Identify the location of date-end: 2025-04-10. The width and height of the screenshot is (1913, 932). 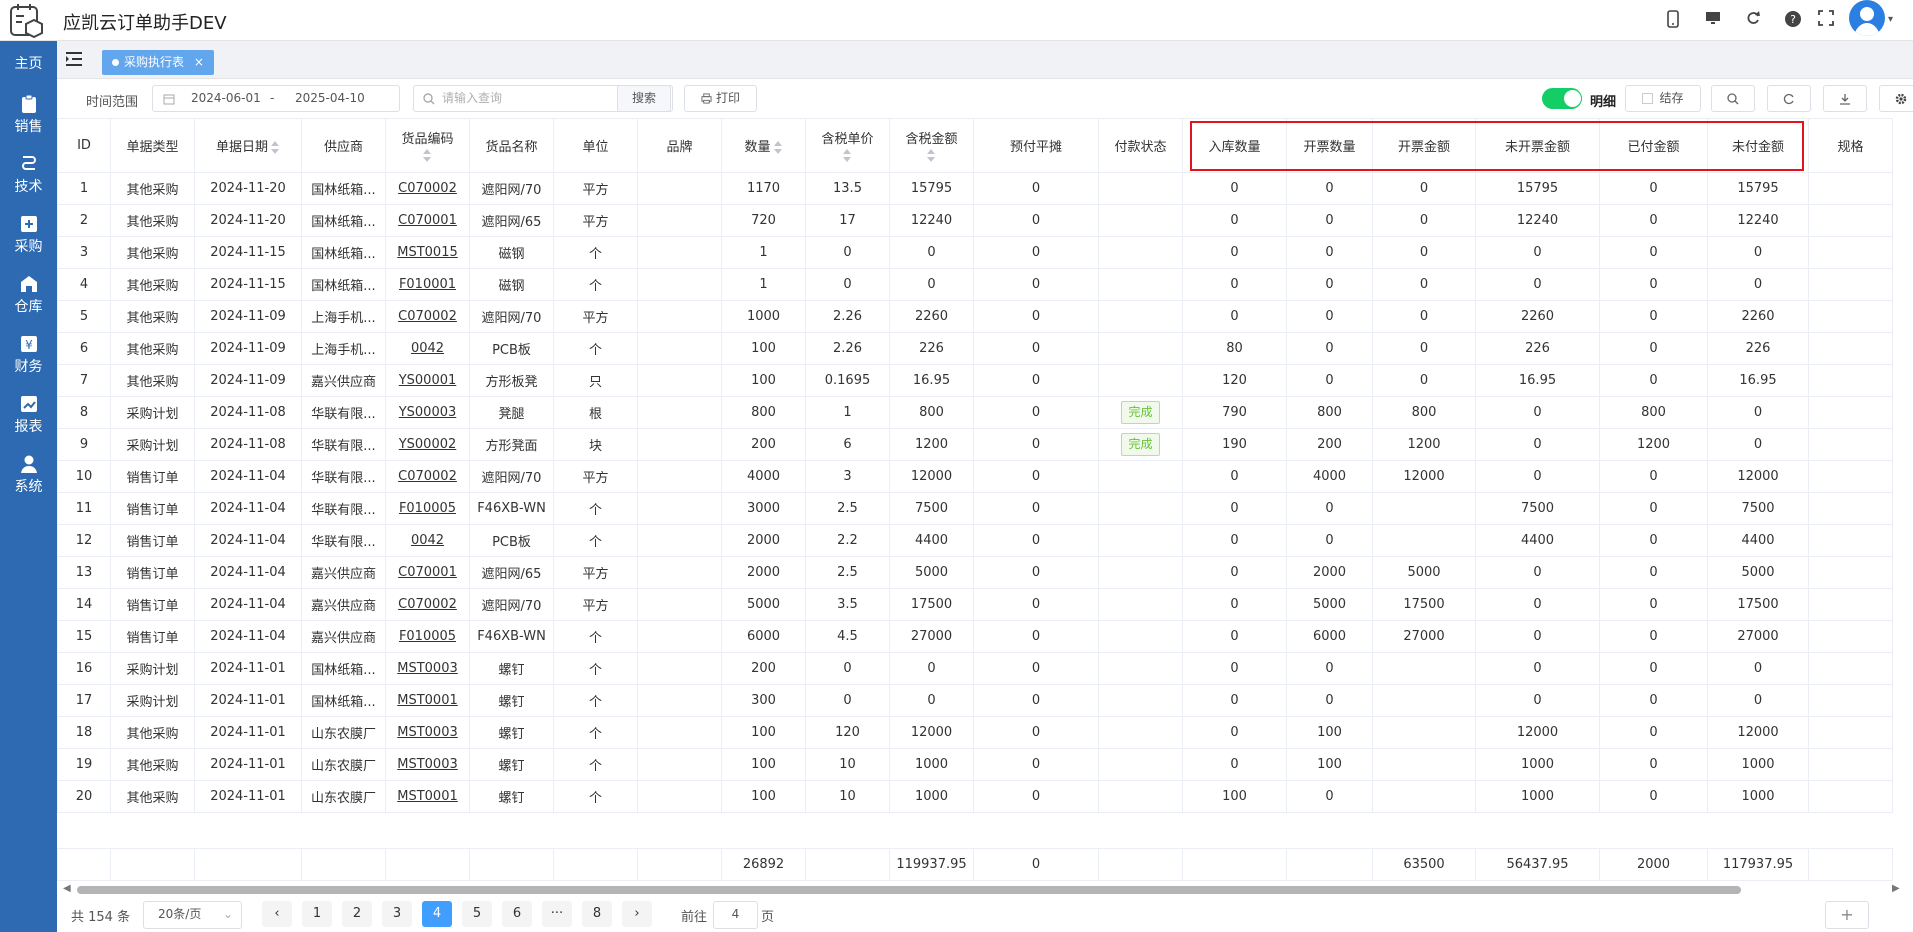
(330, 98).